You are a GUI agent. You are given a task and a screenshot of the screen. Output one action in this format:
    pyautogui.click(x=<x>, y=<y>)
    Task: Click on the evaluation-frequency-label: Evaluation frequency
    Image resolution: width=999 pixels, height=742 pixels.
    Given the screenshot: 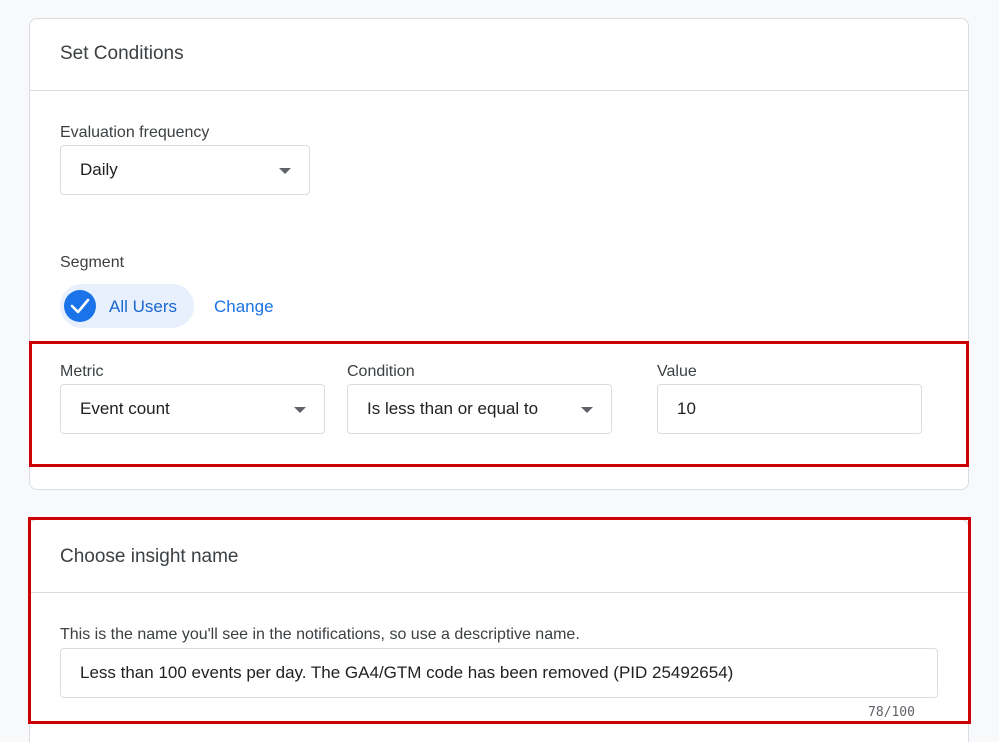 What is the action you would take?
    pyautogui.click(x=135, y=132)
    